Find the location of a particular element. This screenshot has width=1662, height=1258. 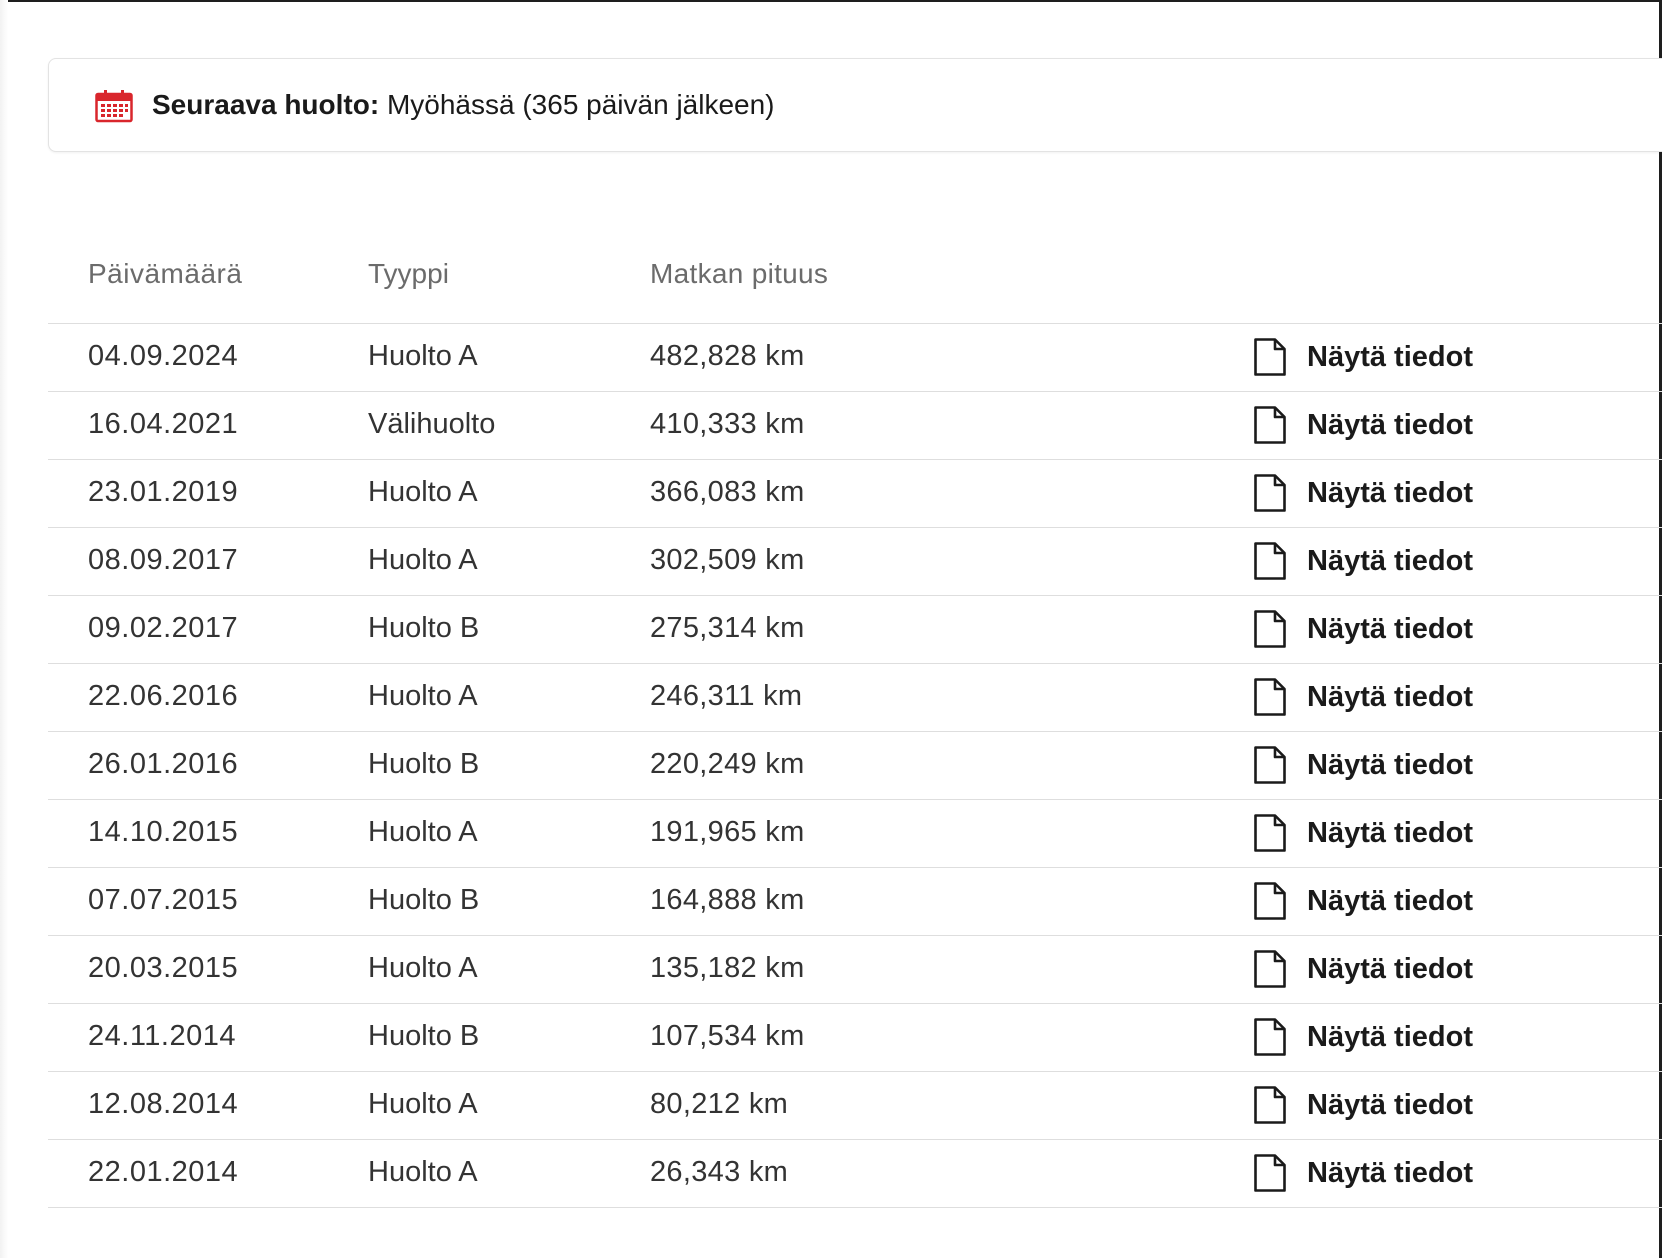

service-date: 26.01.2016 is located at coordinates (163, 764).